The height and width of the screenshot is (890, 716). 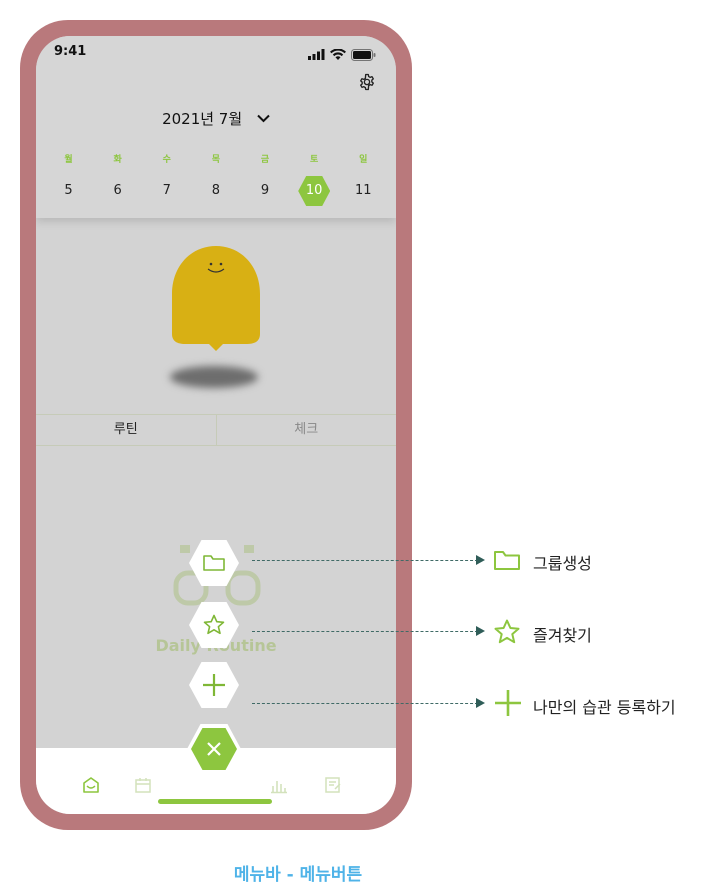 I want to click on date-cell: 8, so click(x=215, y=191).